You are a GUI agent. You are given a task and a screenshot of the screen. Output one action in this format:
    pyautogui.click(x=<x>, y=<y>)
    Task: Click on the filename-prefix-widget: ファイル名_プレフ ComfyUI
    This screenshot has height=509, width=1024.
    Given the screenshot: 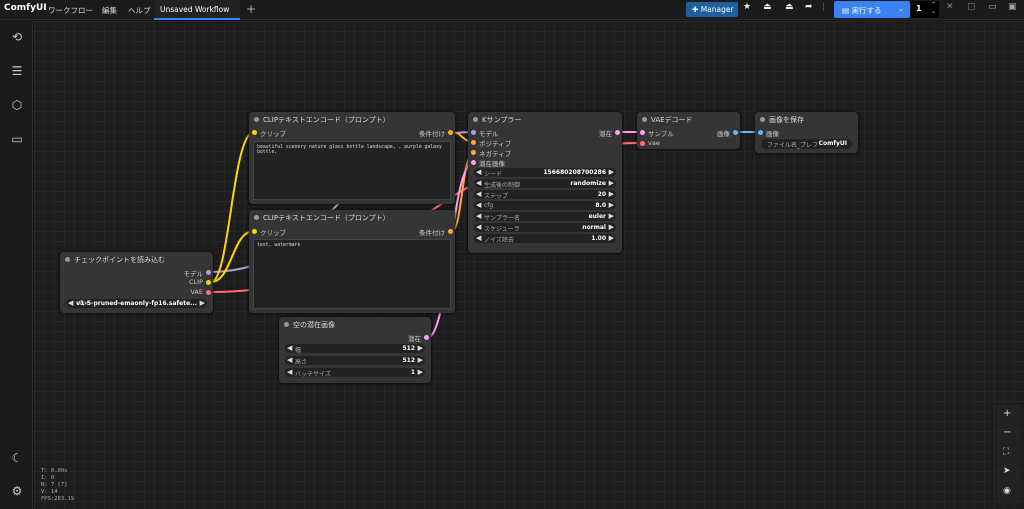 What is the action you would take?
    pyautogui.click(x=806, y=144)
    